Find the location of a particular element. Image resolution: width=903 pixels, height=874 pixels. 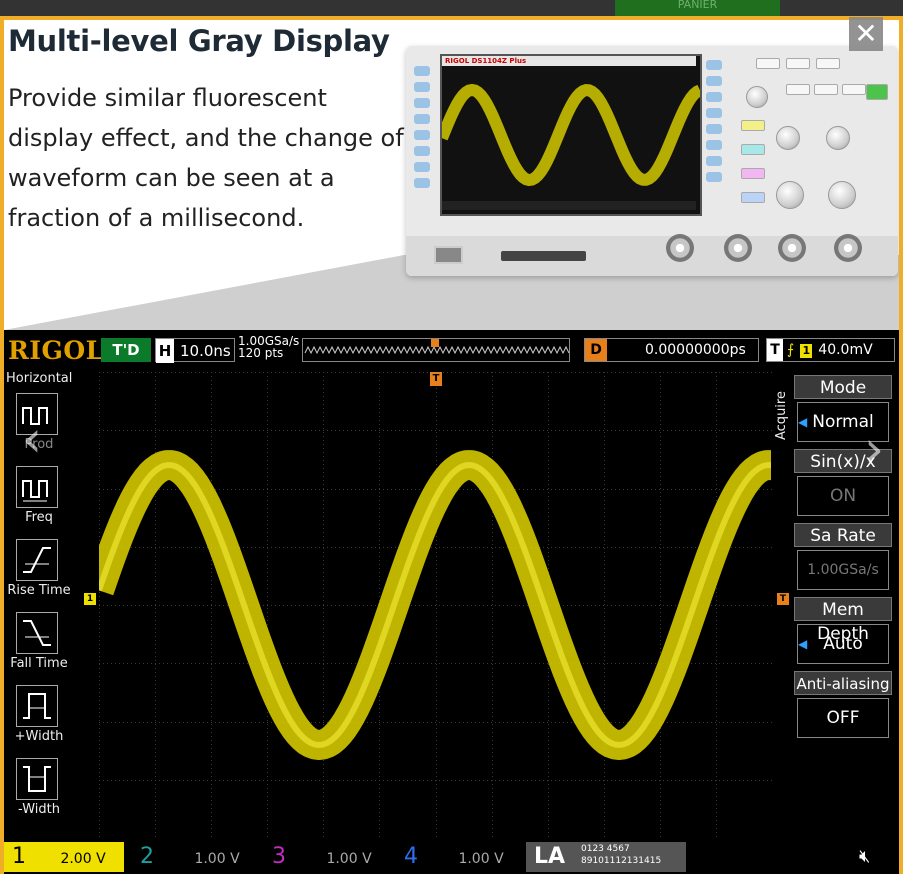

menu-item-label: Sa Rate is located at coordinates (843, 535).